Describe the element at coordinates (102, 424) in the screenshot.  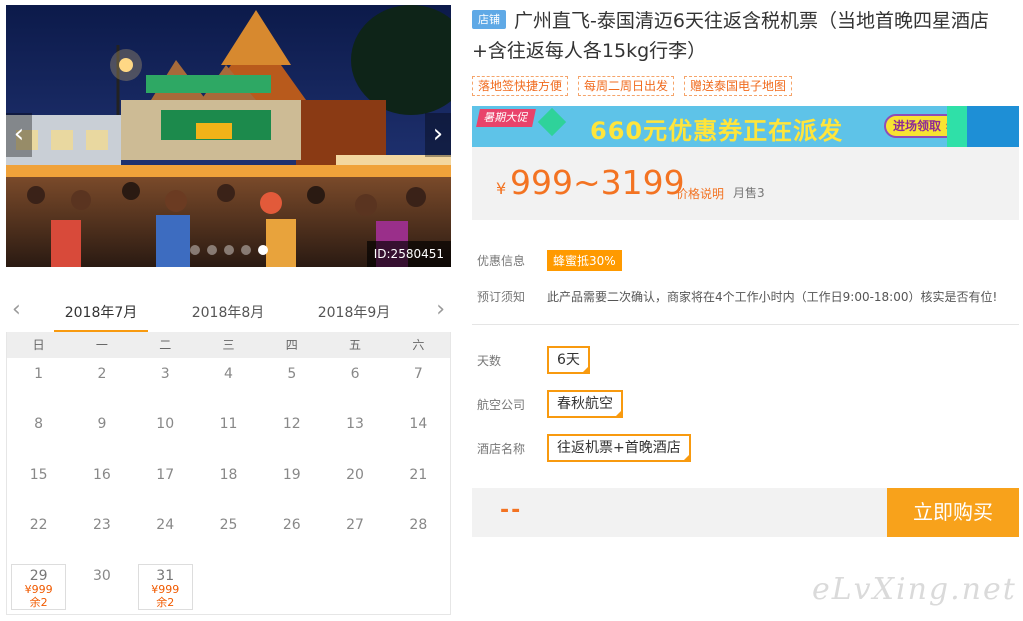
I see `calendar-day: 9` at that location.